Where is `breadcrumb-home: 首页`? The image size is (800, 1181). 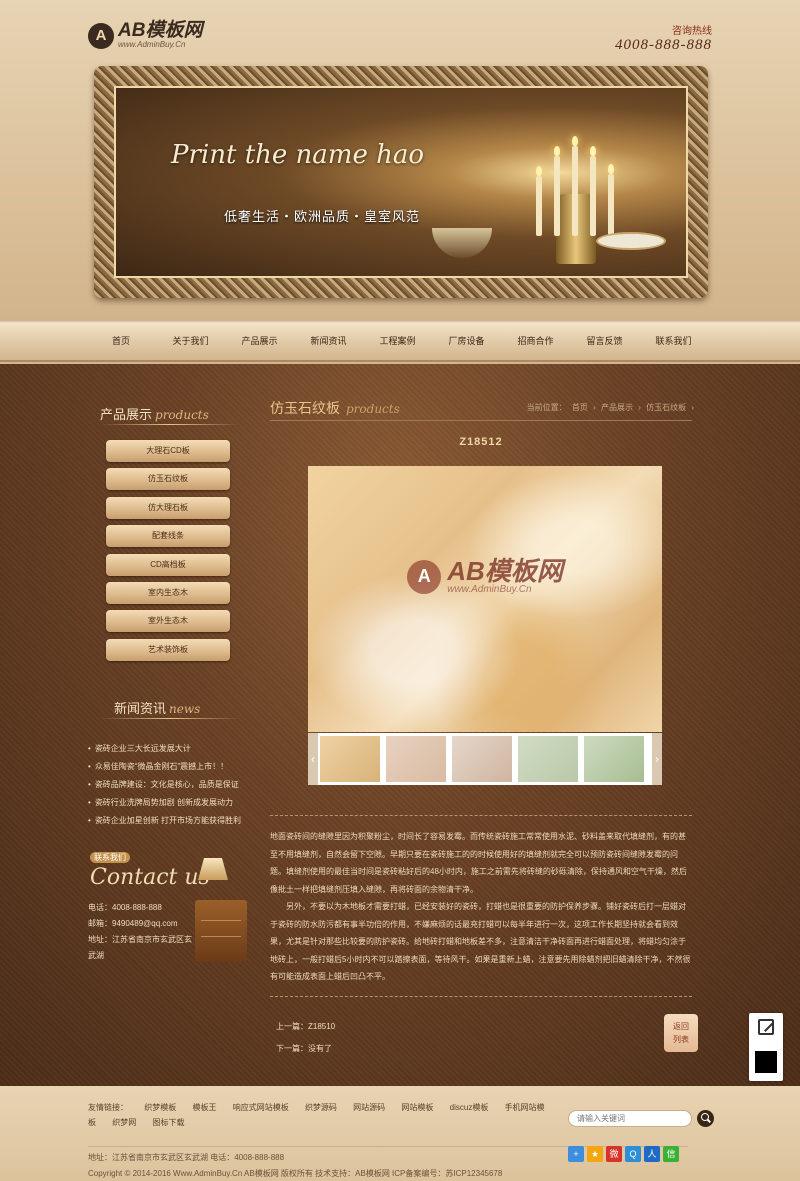
breadcrumb-home: 首页 is located at coordinates (580, 407).